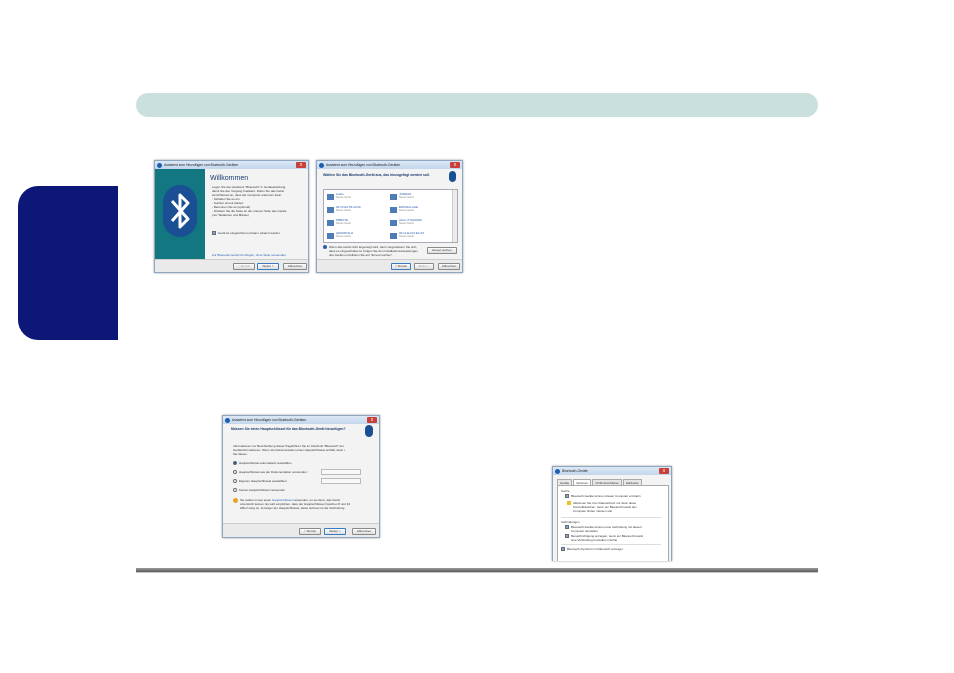 The width and height of the screenshot is (954, 673). Describe the element at coordinates (240, 454) in the screenshot. I see `intro-line: Sie diesen.` at that location.